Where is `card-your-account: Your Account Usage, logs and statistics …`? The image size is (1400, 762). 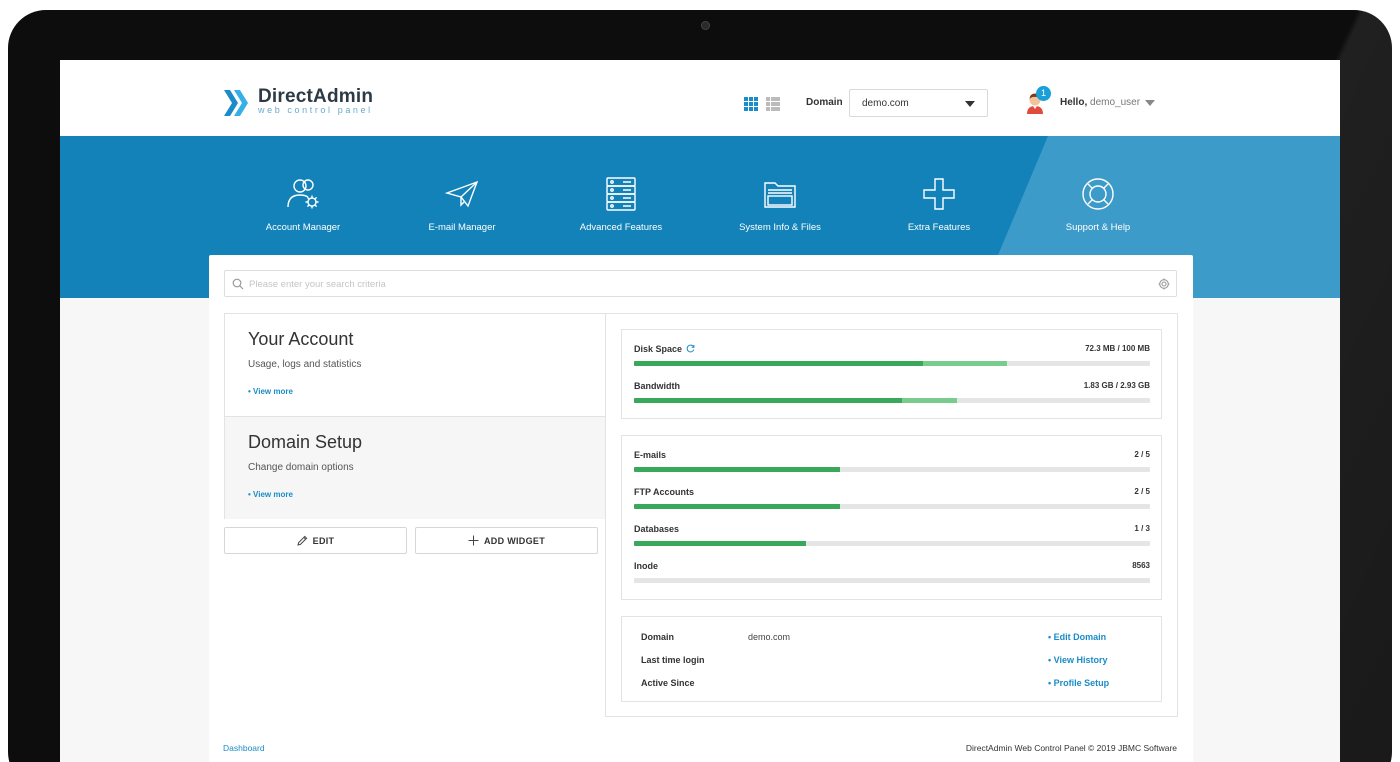 card-your-account: Your Account Usage, logs and statistics … is located at coordinates (415, 365).